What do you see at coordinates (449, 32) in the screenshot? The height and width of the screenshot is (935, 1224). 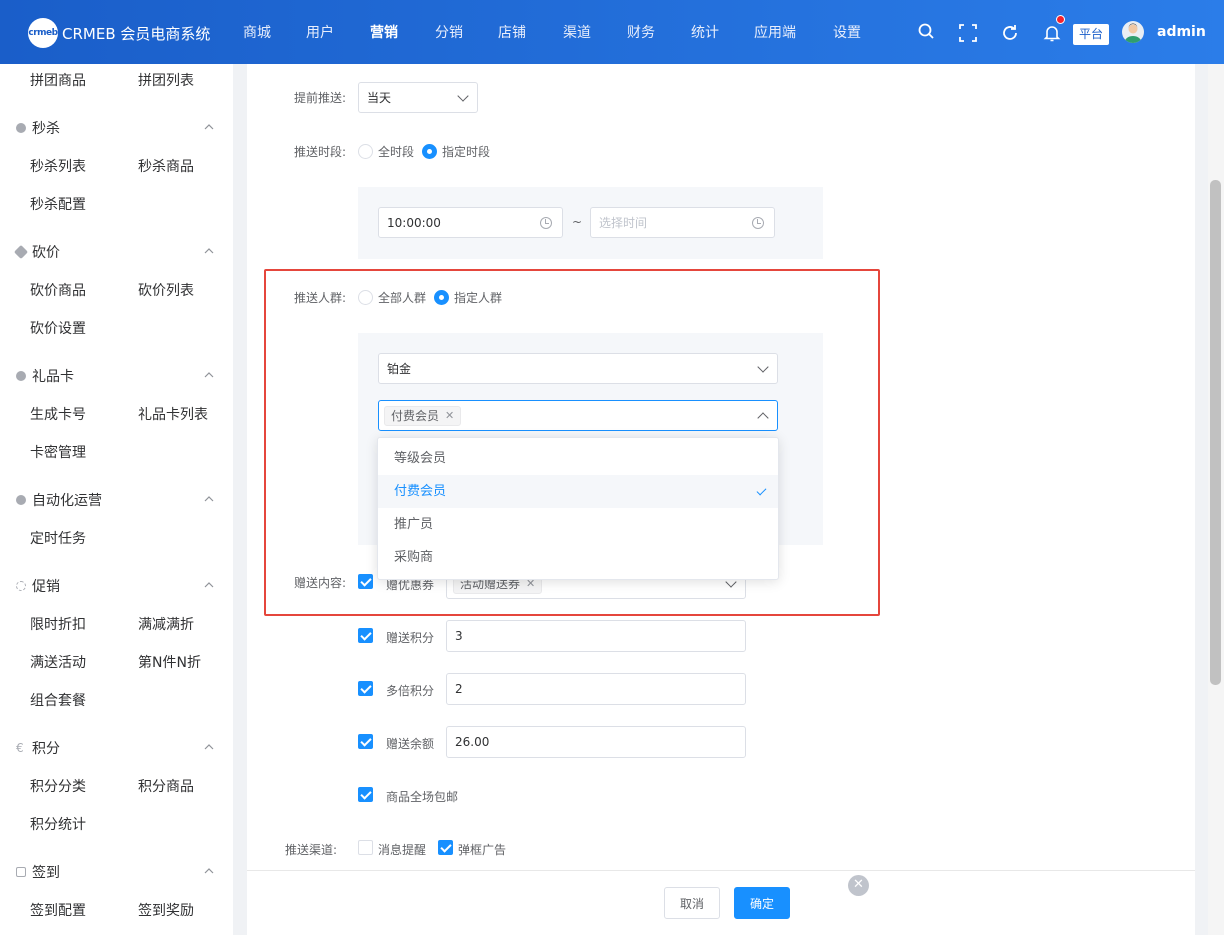 I see `nav-distribution: 分销` at bounding box center [449, 32].